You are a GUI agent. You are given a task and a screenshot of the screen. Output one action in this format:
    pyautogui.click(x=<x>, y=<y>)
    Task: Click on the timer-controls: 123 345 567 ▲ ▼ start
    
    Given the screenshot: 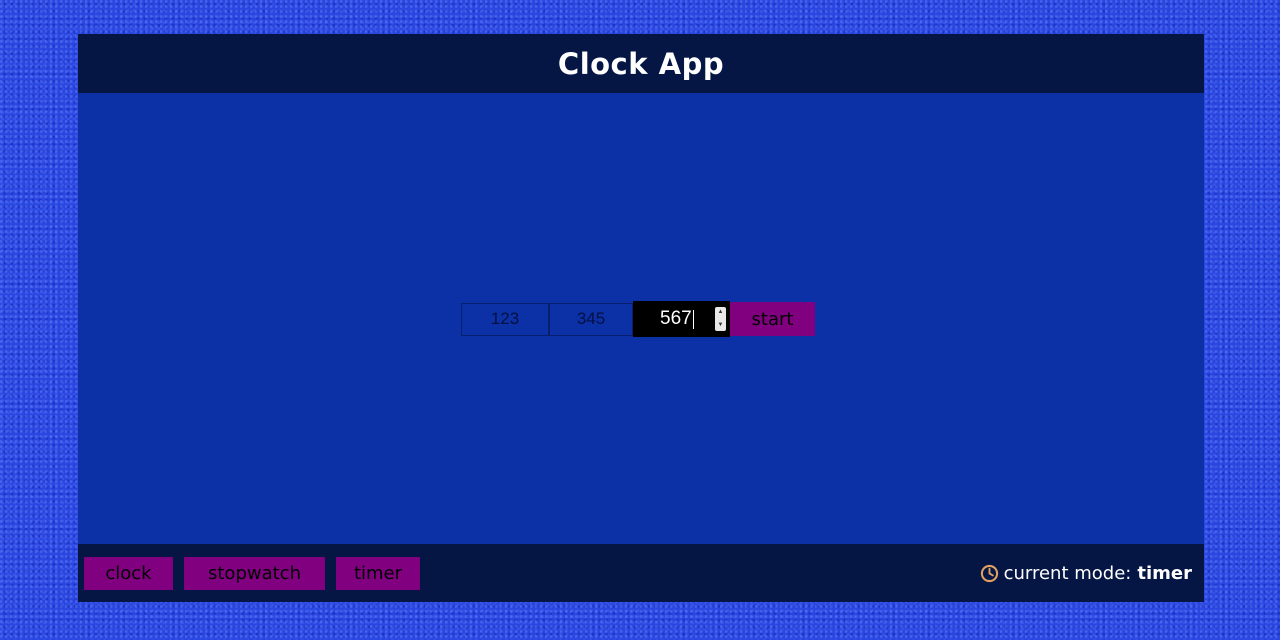 What is the action you would take?
    pyautogui.click(x=638, y=319)
    